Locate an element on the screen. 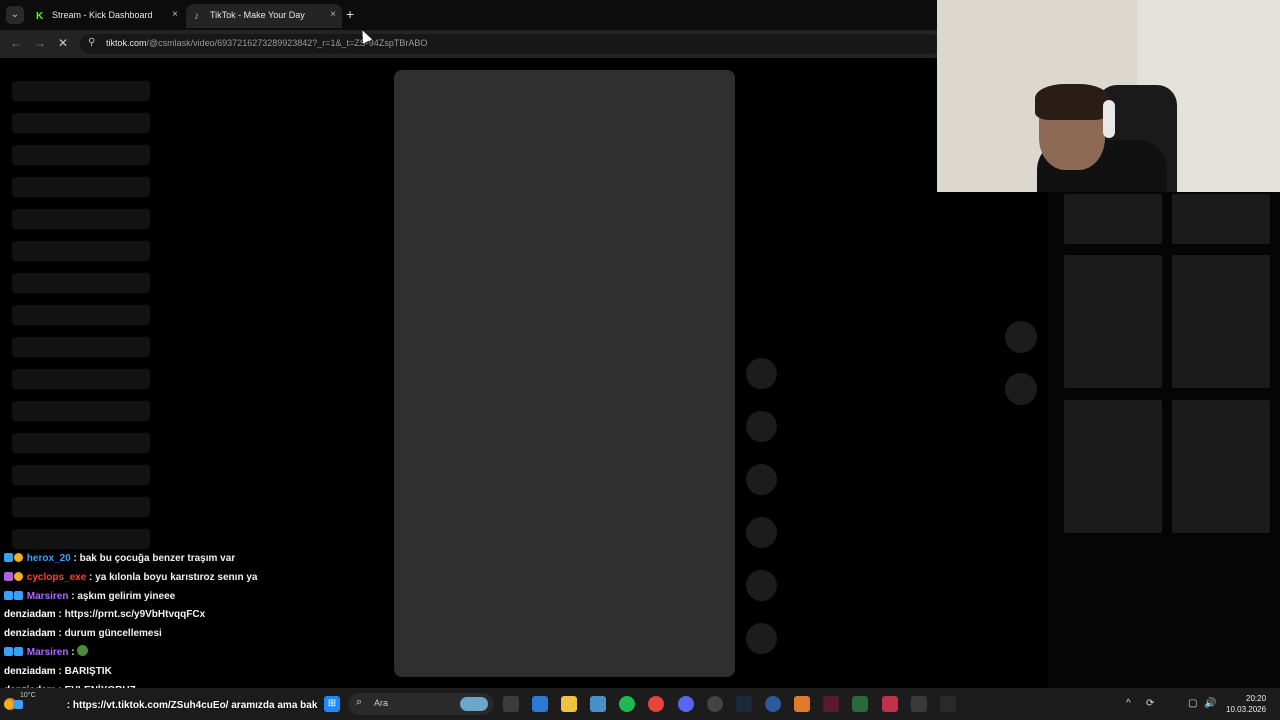 The width and height of the screenshot is (1280, 720). headset is located at coordinates (1109, 119).